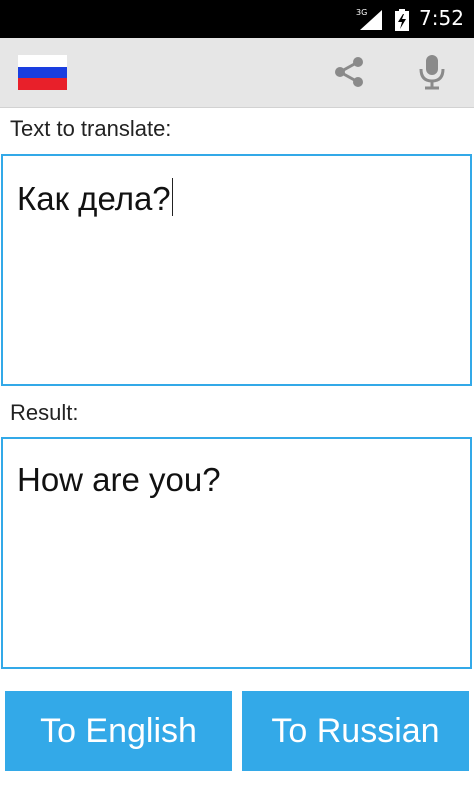  What do you see at coordinates (402, 20) in the screenshot?
I see `battery-charging-icon` at bounding box center [402, 20].